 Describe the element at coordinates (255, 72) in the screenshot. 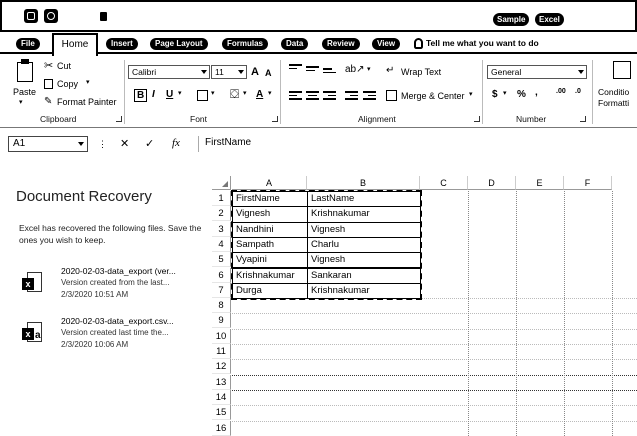

I see `grow-font-button: A` at that location.